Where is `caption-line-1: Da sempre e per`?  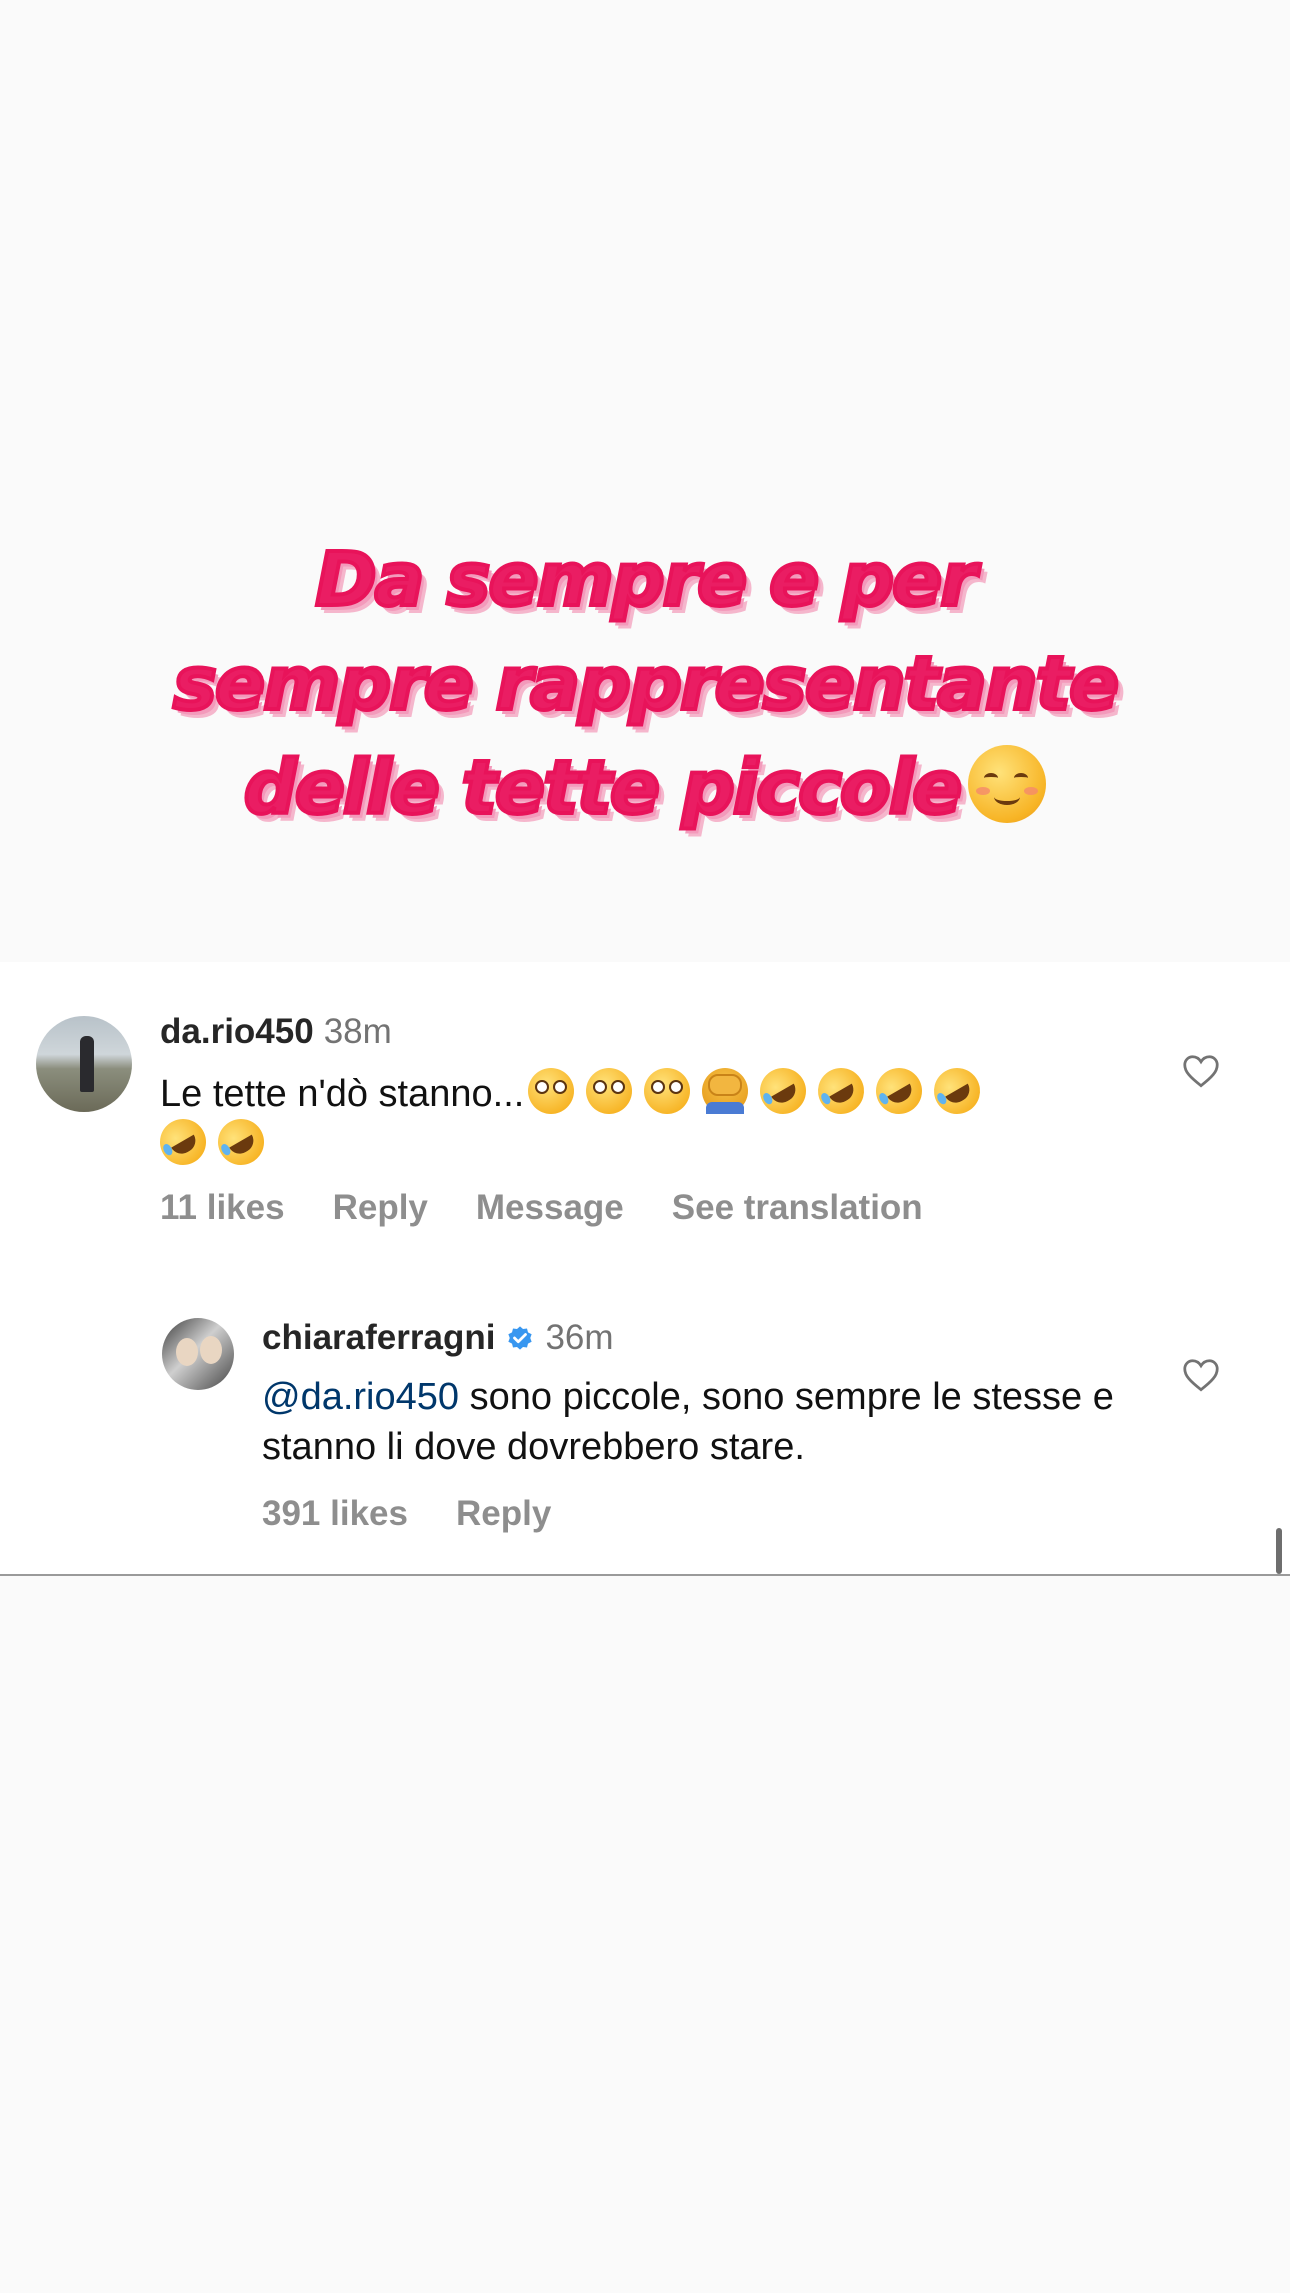
caption-line-1: Da sempre e per is located at coordinates (646, 580).